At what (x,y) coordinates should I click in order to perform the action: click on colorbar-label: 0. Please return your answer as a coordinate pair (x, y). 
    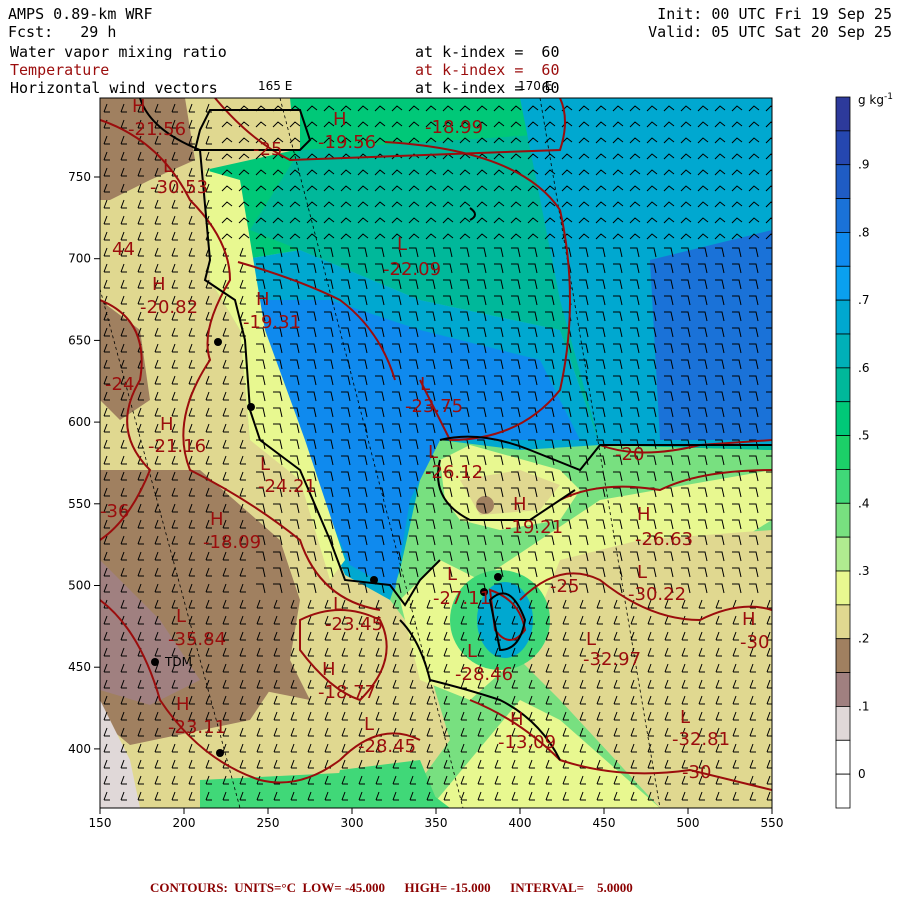
    Looking at the image, I should click on (862, 774).